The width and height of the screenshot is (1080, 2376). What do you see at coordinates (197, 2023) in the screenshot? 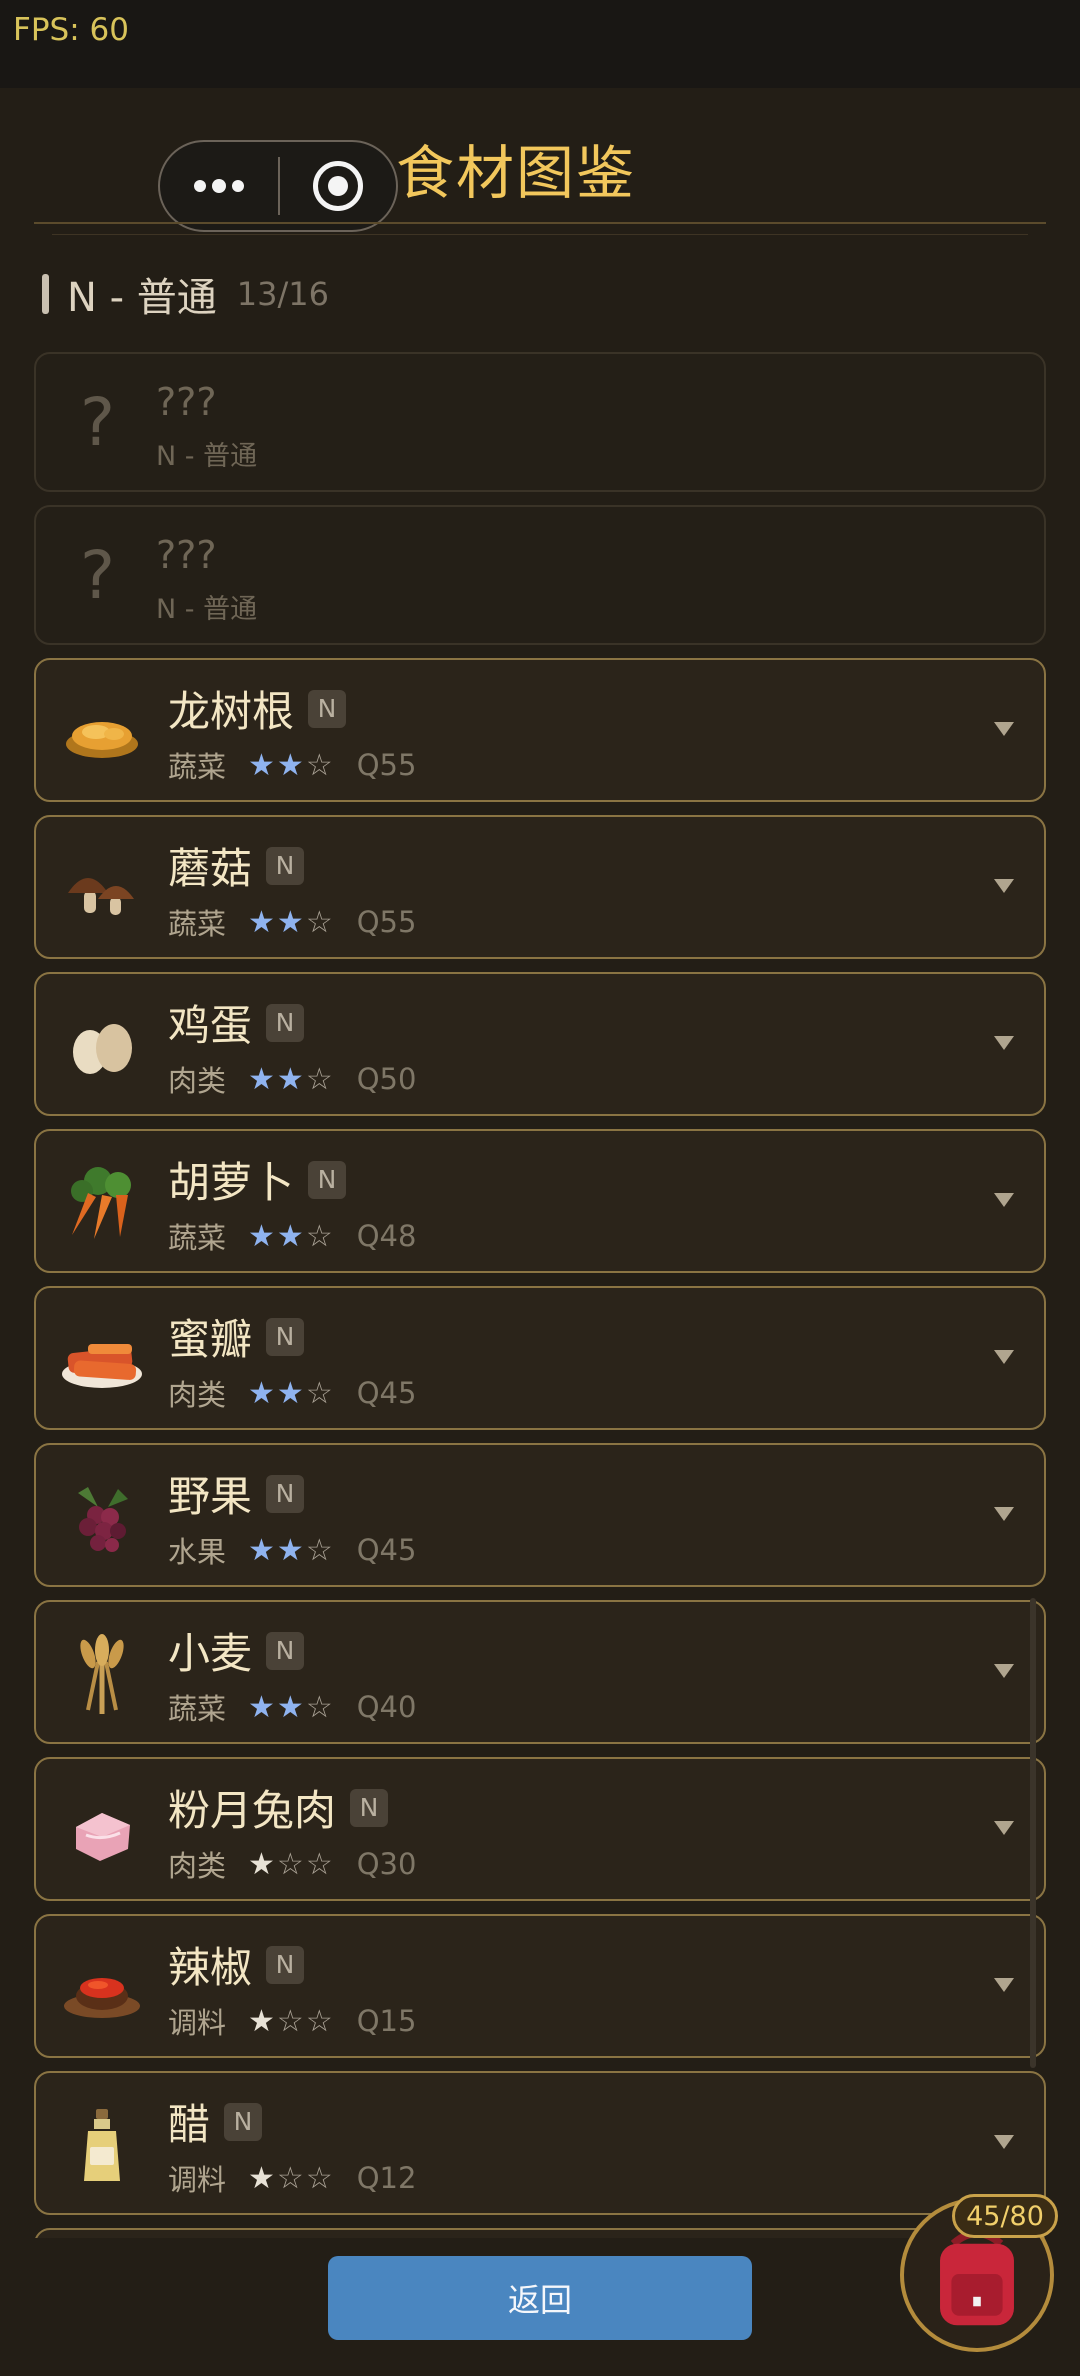
I see `ingredient-category: 调料` at bounding box center [197, 2023].